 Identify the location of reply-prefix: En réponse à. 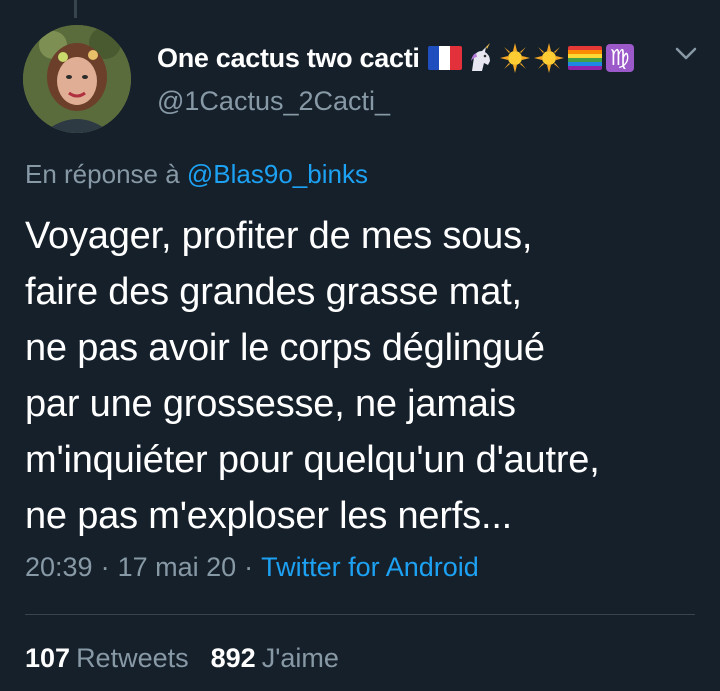
(102, 174).